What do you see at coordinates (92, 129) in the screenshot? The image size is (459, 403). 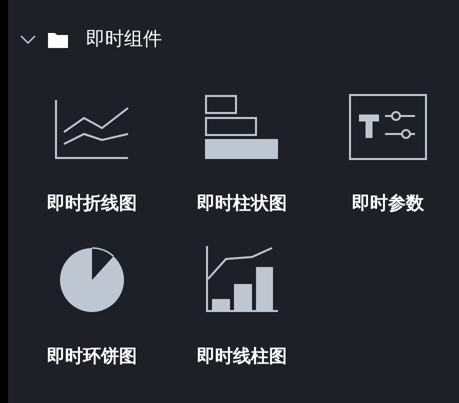 I see `line-chart-icon` at bounding box center [92, 129].